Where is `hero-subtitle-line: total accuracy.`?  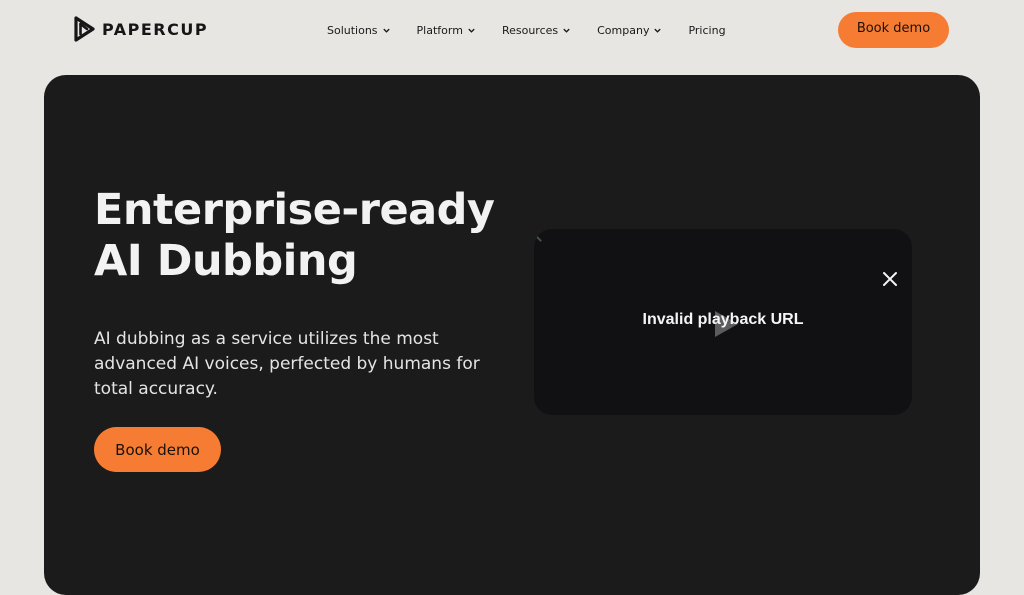
hero-subtitle-line: total accuracy. is located at coordinates (156, 389).